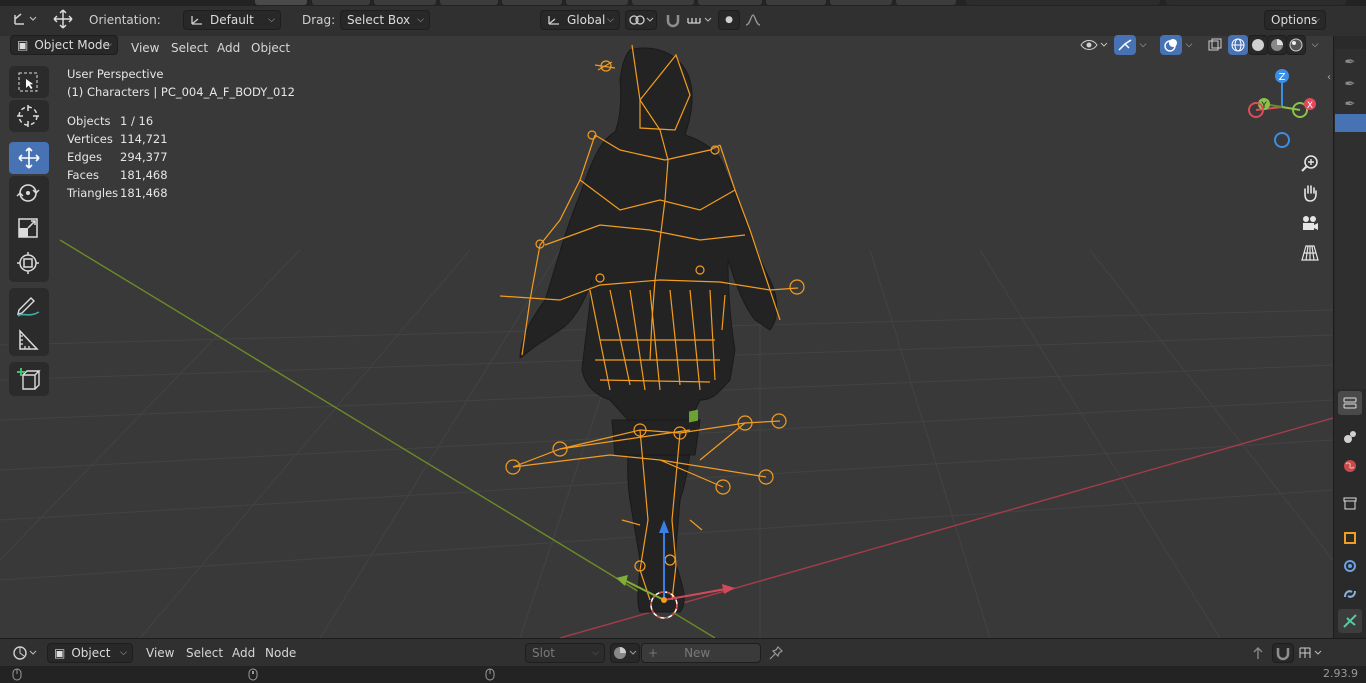 The height and width of the screenshot is (683, 1366). I want to click on mode-value: Object Mode, so click(72, 45).